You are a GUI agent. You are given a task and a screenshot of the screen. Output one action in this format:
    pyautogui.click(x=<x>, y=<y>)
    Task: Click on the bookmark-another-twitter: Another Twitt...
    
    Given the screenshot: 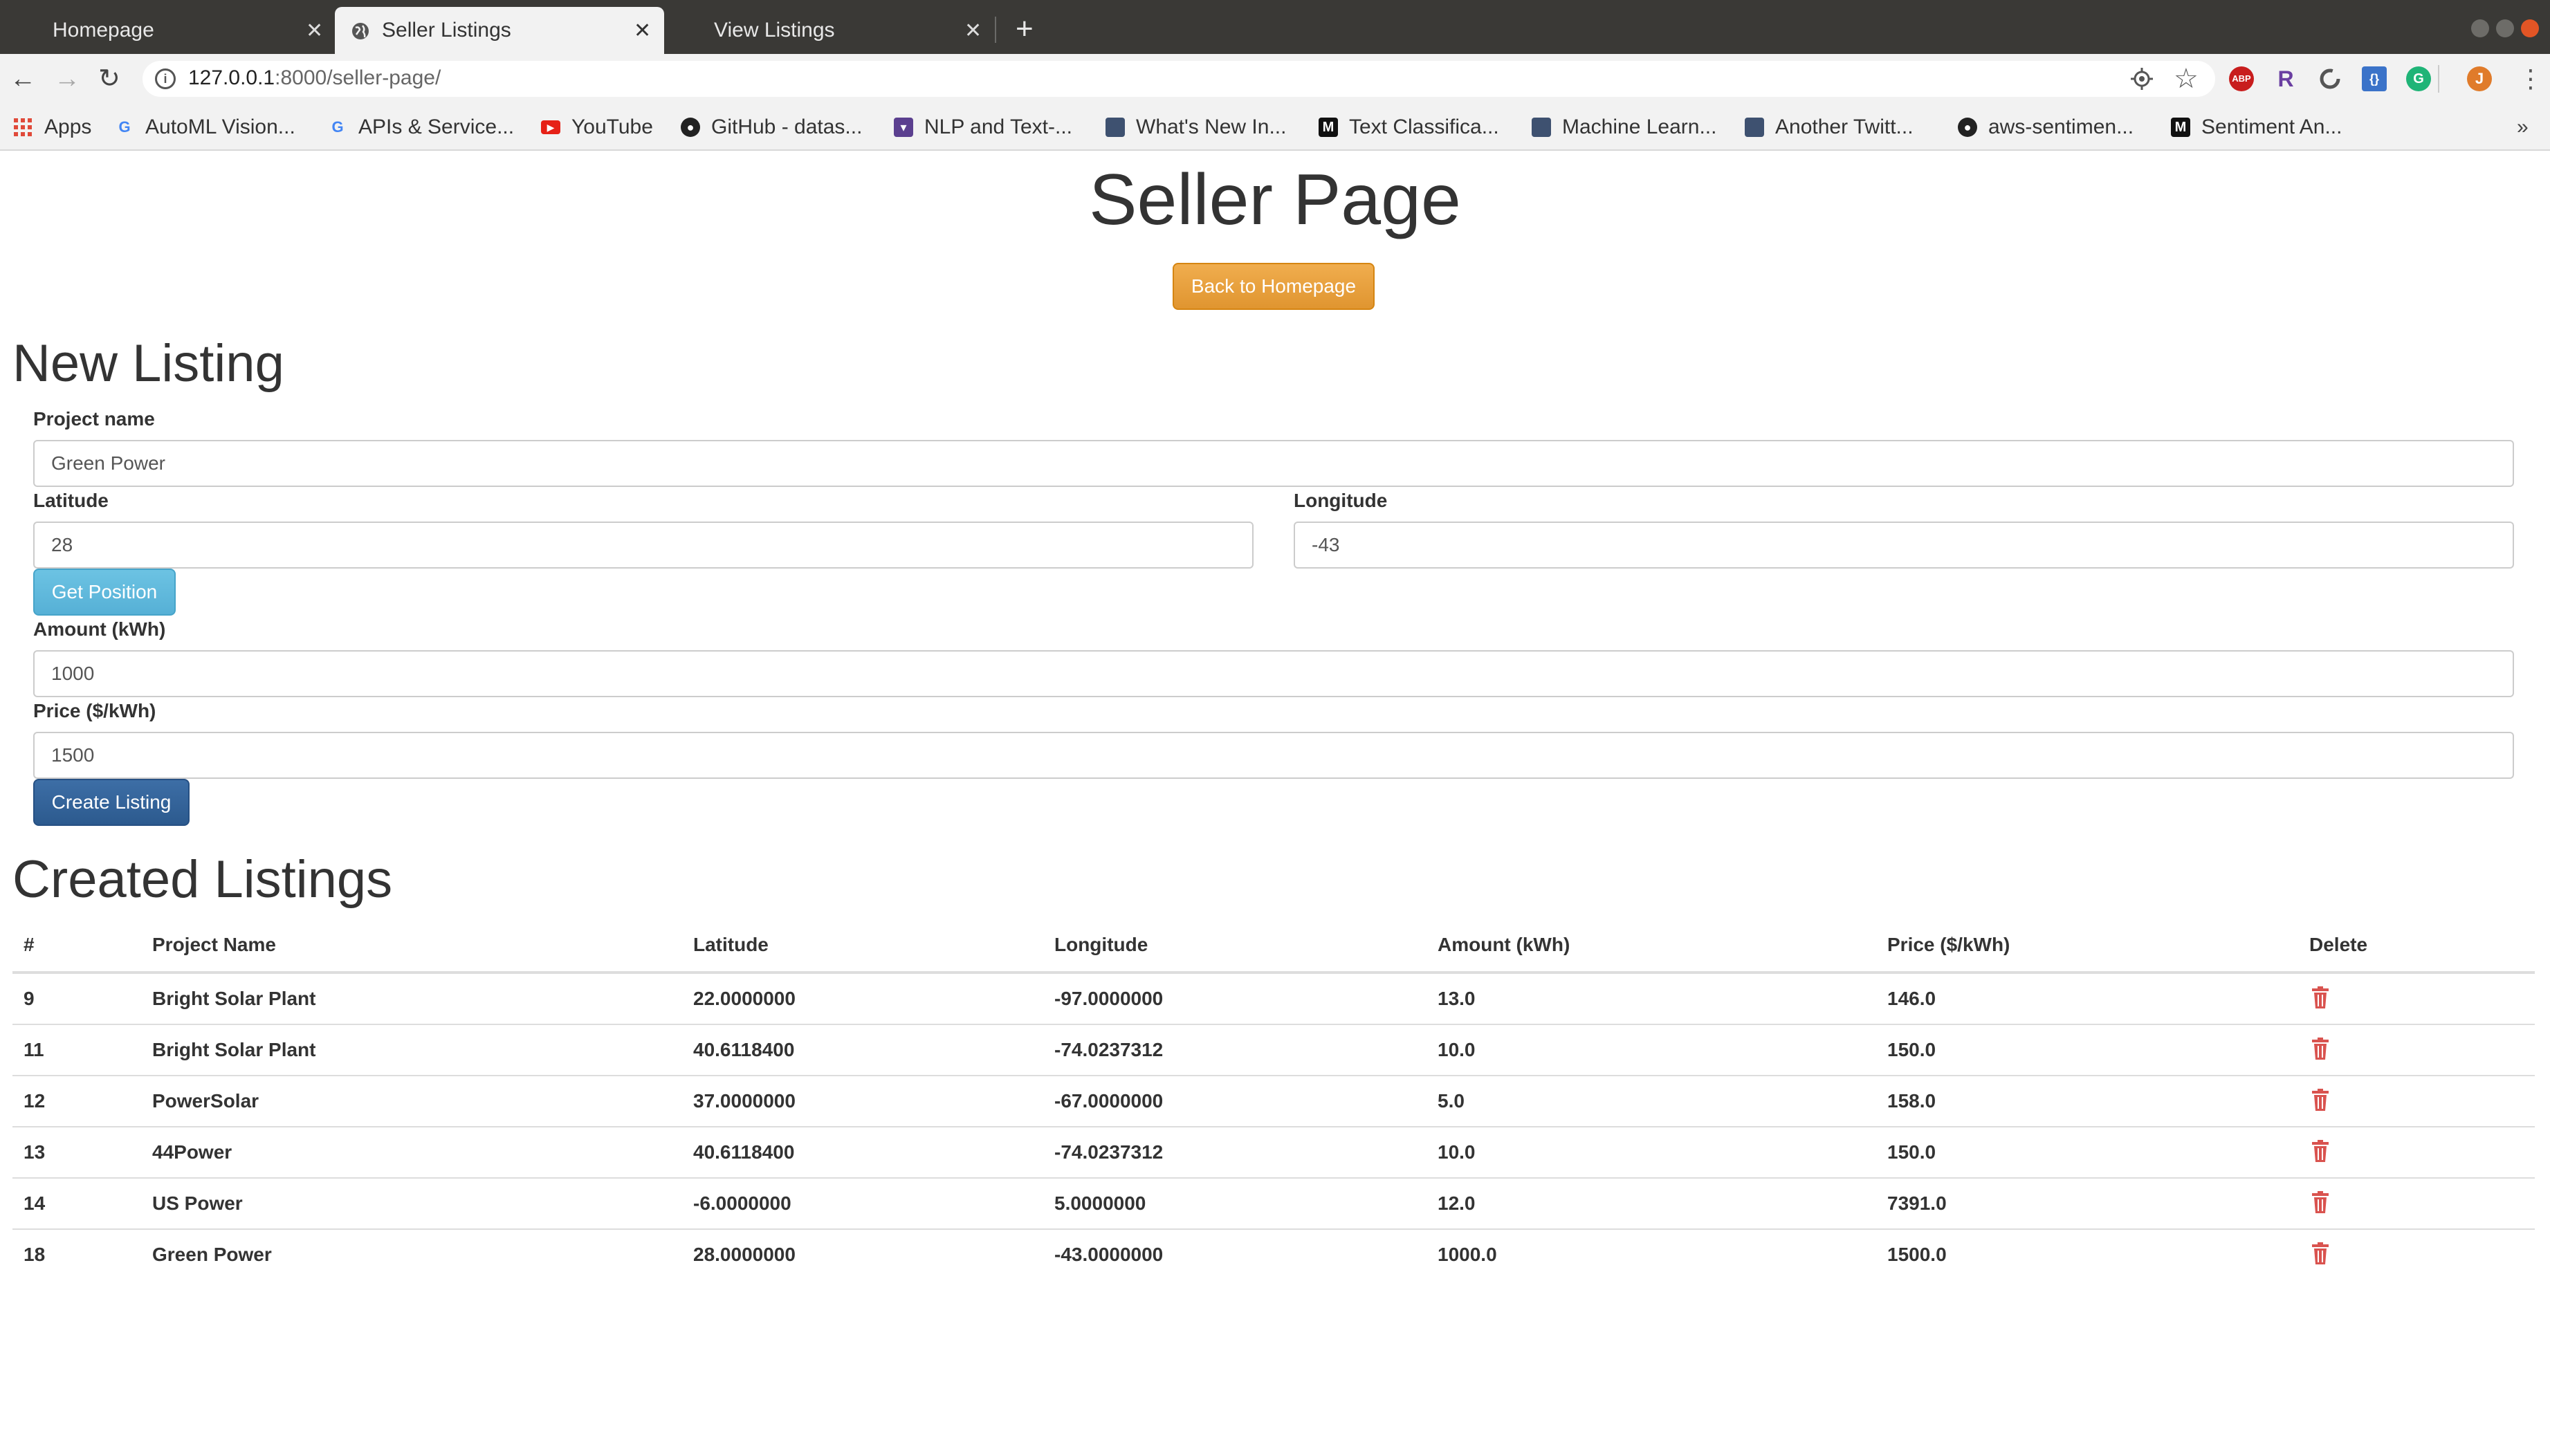 What is the action you would take?
    pyautogui.click(x=1829, y=127)
    